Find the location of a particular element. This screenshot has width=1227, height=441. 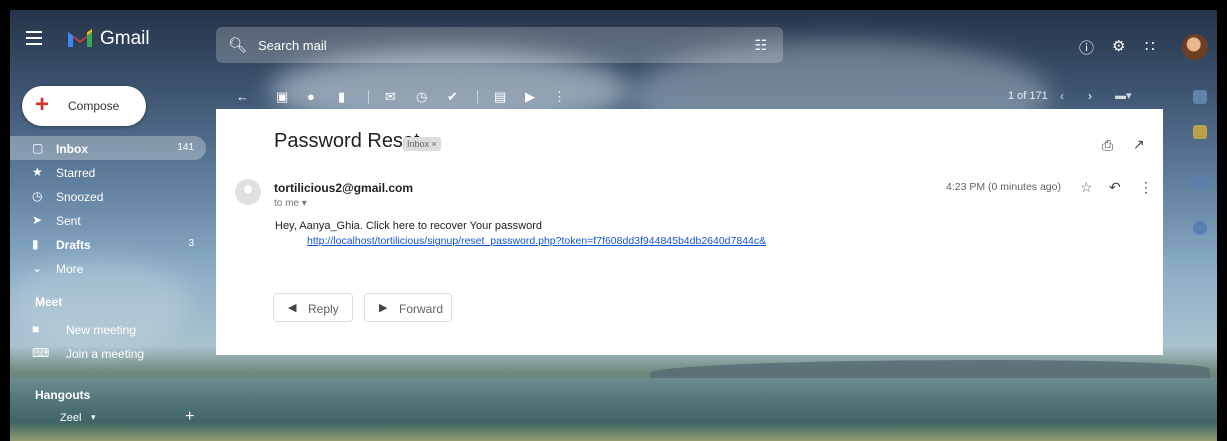

archive-icon: ▣ is located at coordinates (282, 97).